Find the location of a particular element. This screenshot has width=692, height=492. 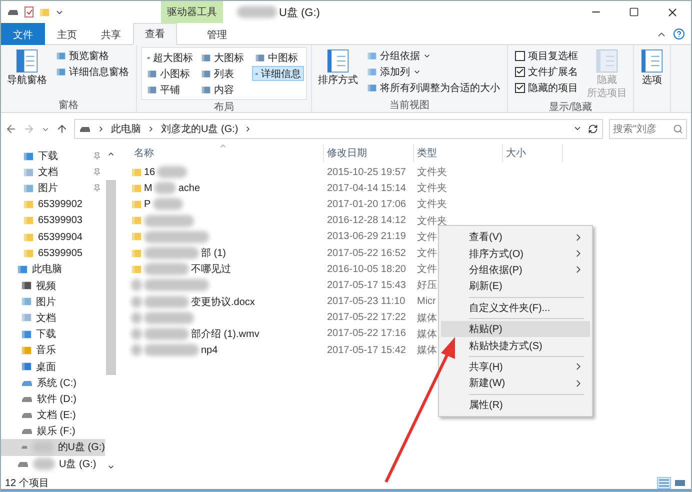

breadcrumb: 此电脑 is located at coordinates (126, 129).